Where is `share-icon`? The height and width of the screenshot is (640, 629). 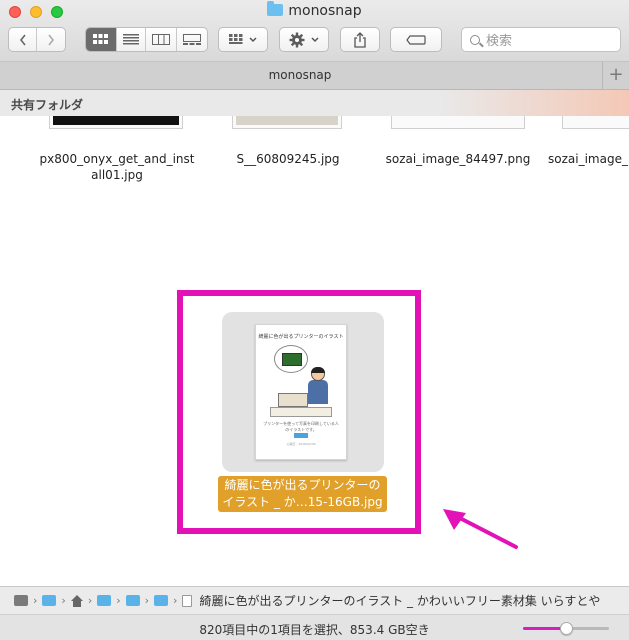
share-icon is located at coordinates (360, 39).